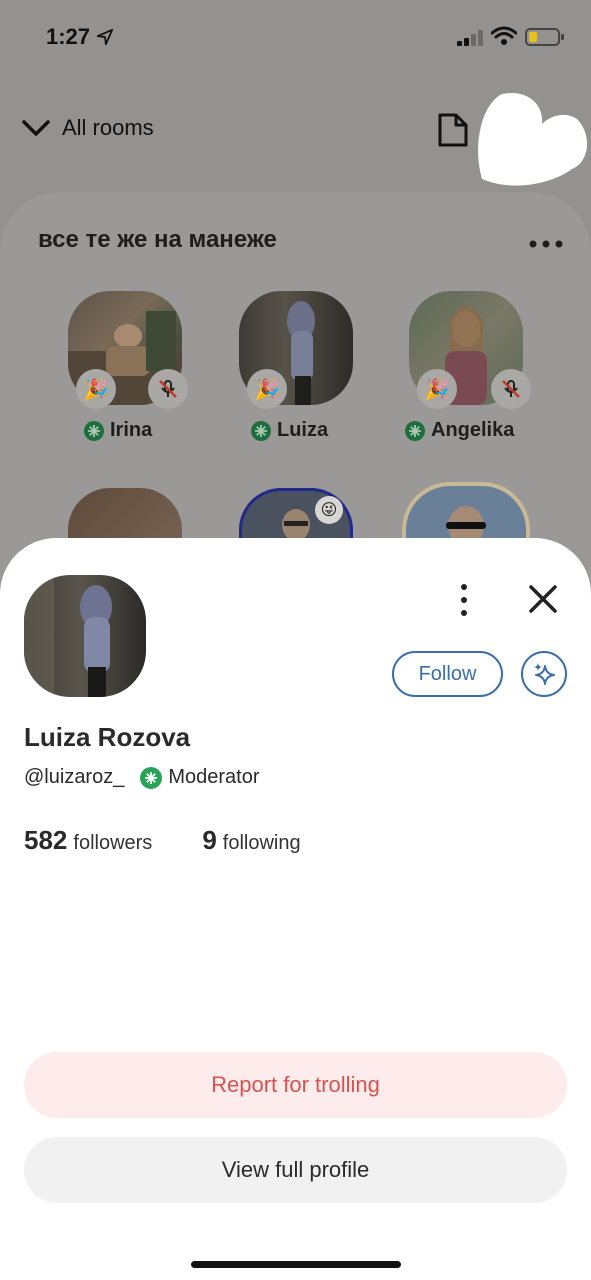 Image resolution: width=591 pixels, height=1280 pixels. What do you see at coordinates (544, 37) in the screenshot?
I see `battery-icon` at bounding box center [544, 37].